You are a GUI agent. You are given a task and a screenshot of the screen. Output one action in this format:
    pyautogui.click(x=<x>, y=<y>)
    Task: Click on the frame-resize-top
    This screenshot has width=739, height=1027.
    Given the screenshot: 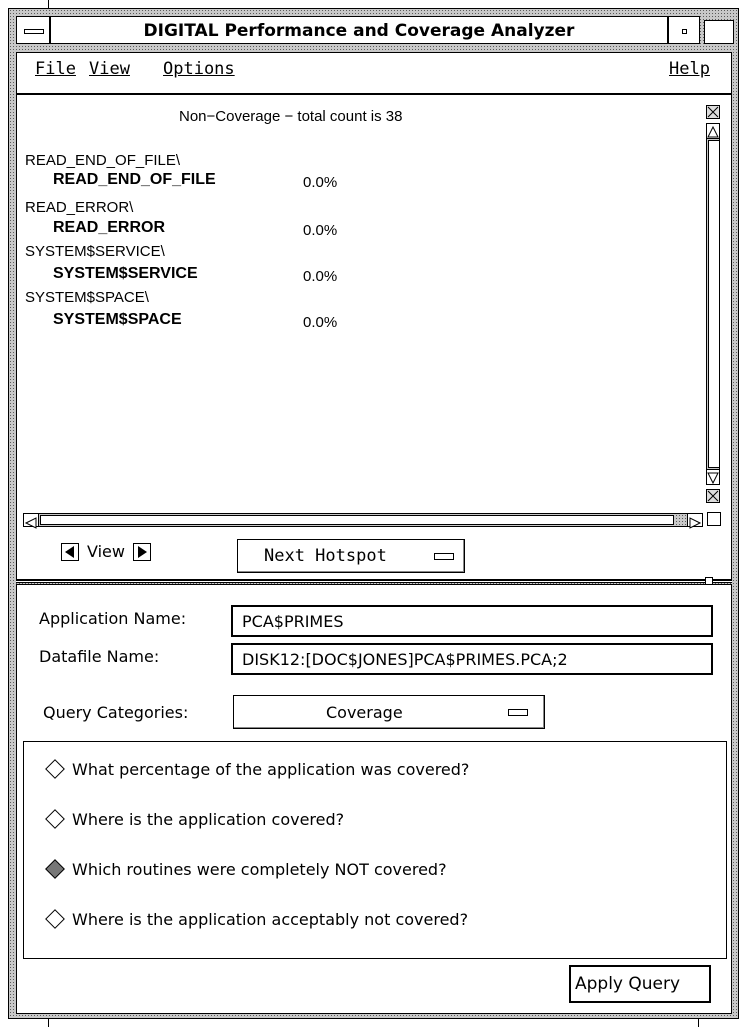 What is the action you would take?
    pyautogui.click(x=48, y=4)
    